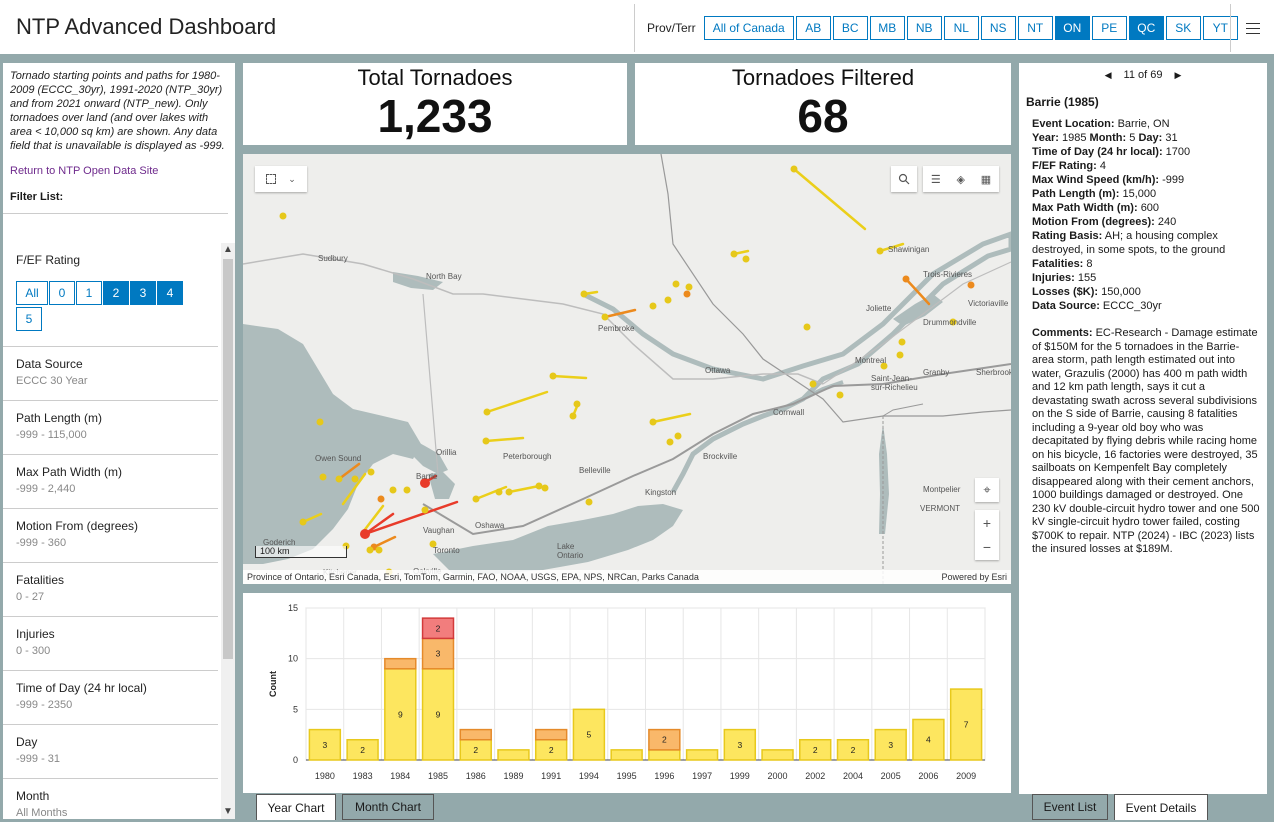  I want to click on rating-button-all: All, so click(32, 293).